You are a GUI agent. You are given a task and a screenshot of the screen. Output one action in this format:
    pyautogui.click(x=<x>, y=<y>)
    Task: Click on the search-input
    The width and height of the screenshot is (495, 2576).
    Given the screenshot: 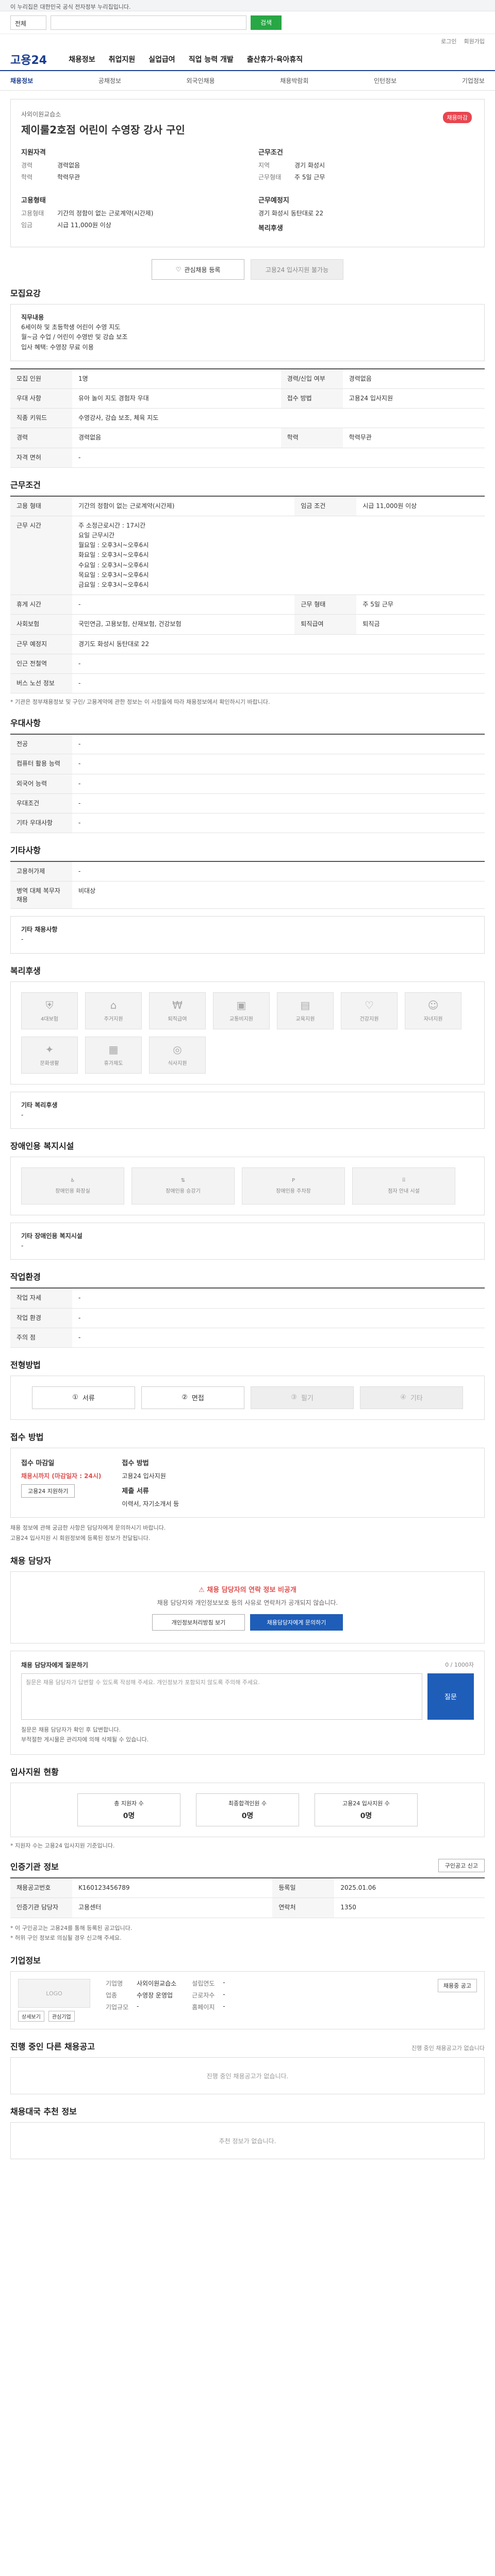 What is the action you would take?
    pyautogui.click(x=148, y=22)
    